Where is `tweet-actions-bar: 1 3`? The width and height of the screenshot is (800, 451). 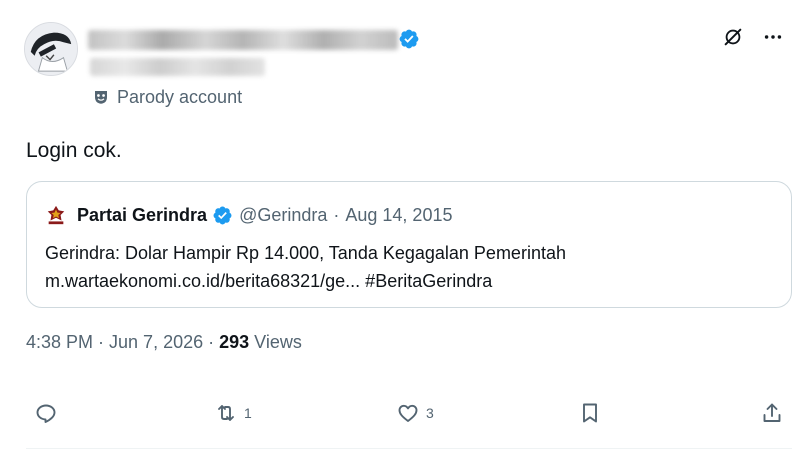
tweet-actions-bar: 1 3 is located at coordinates (400, 413).